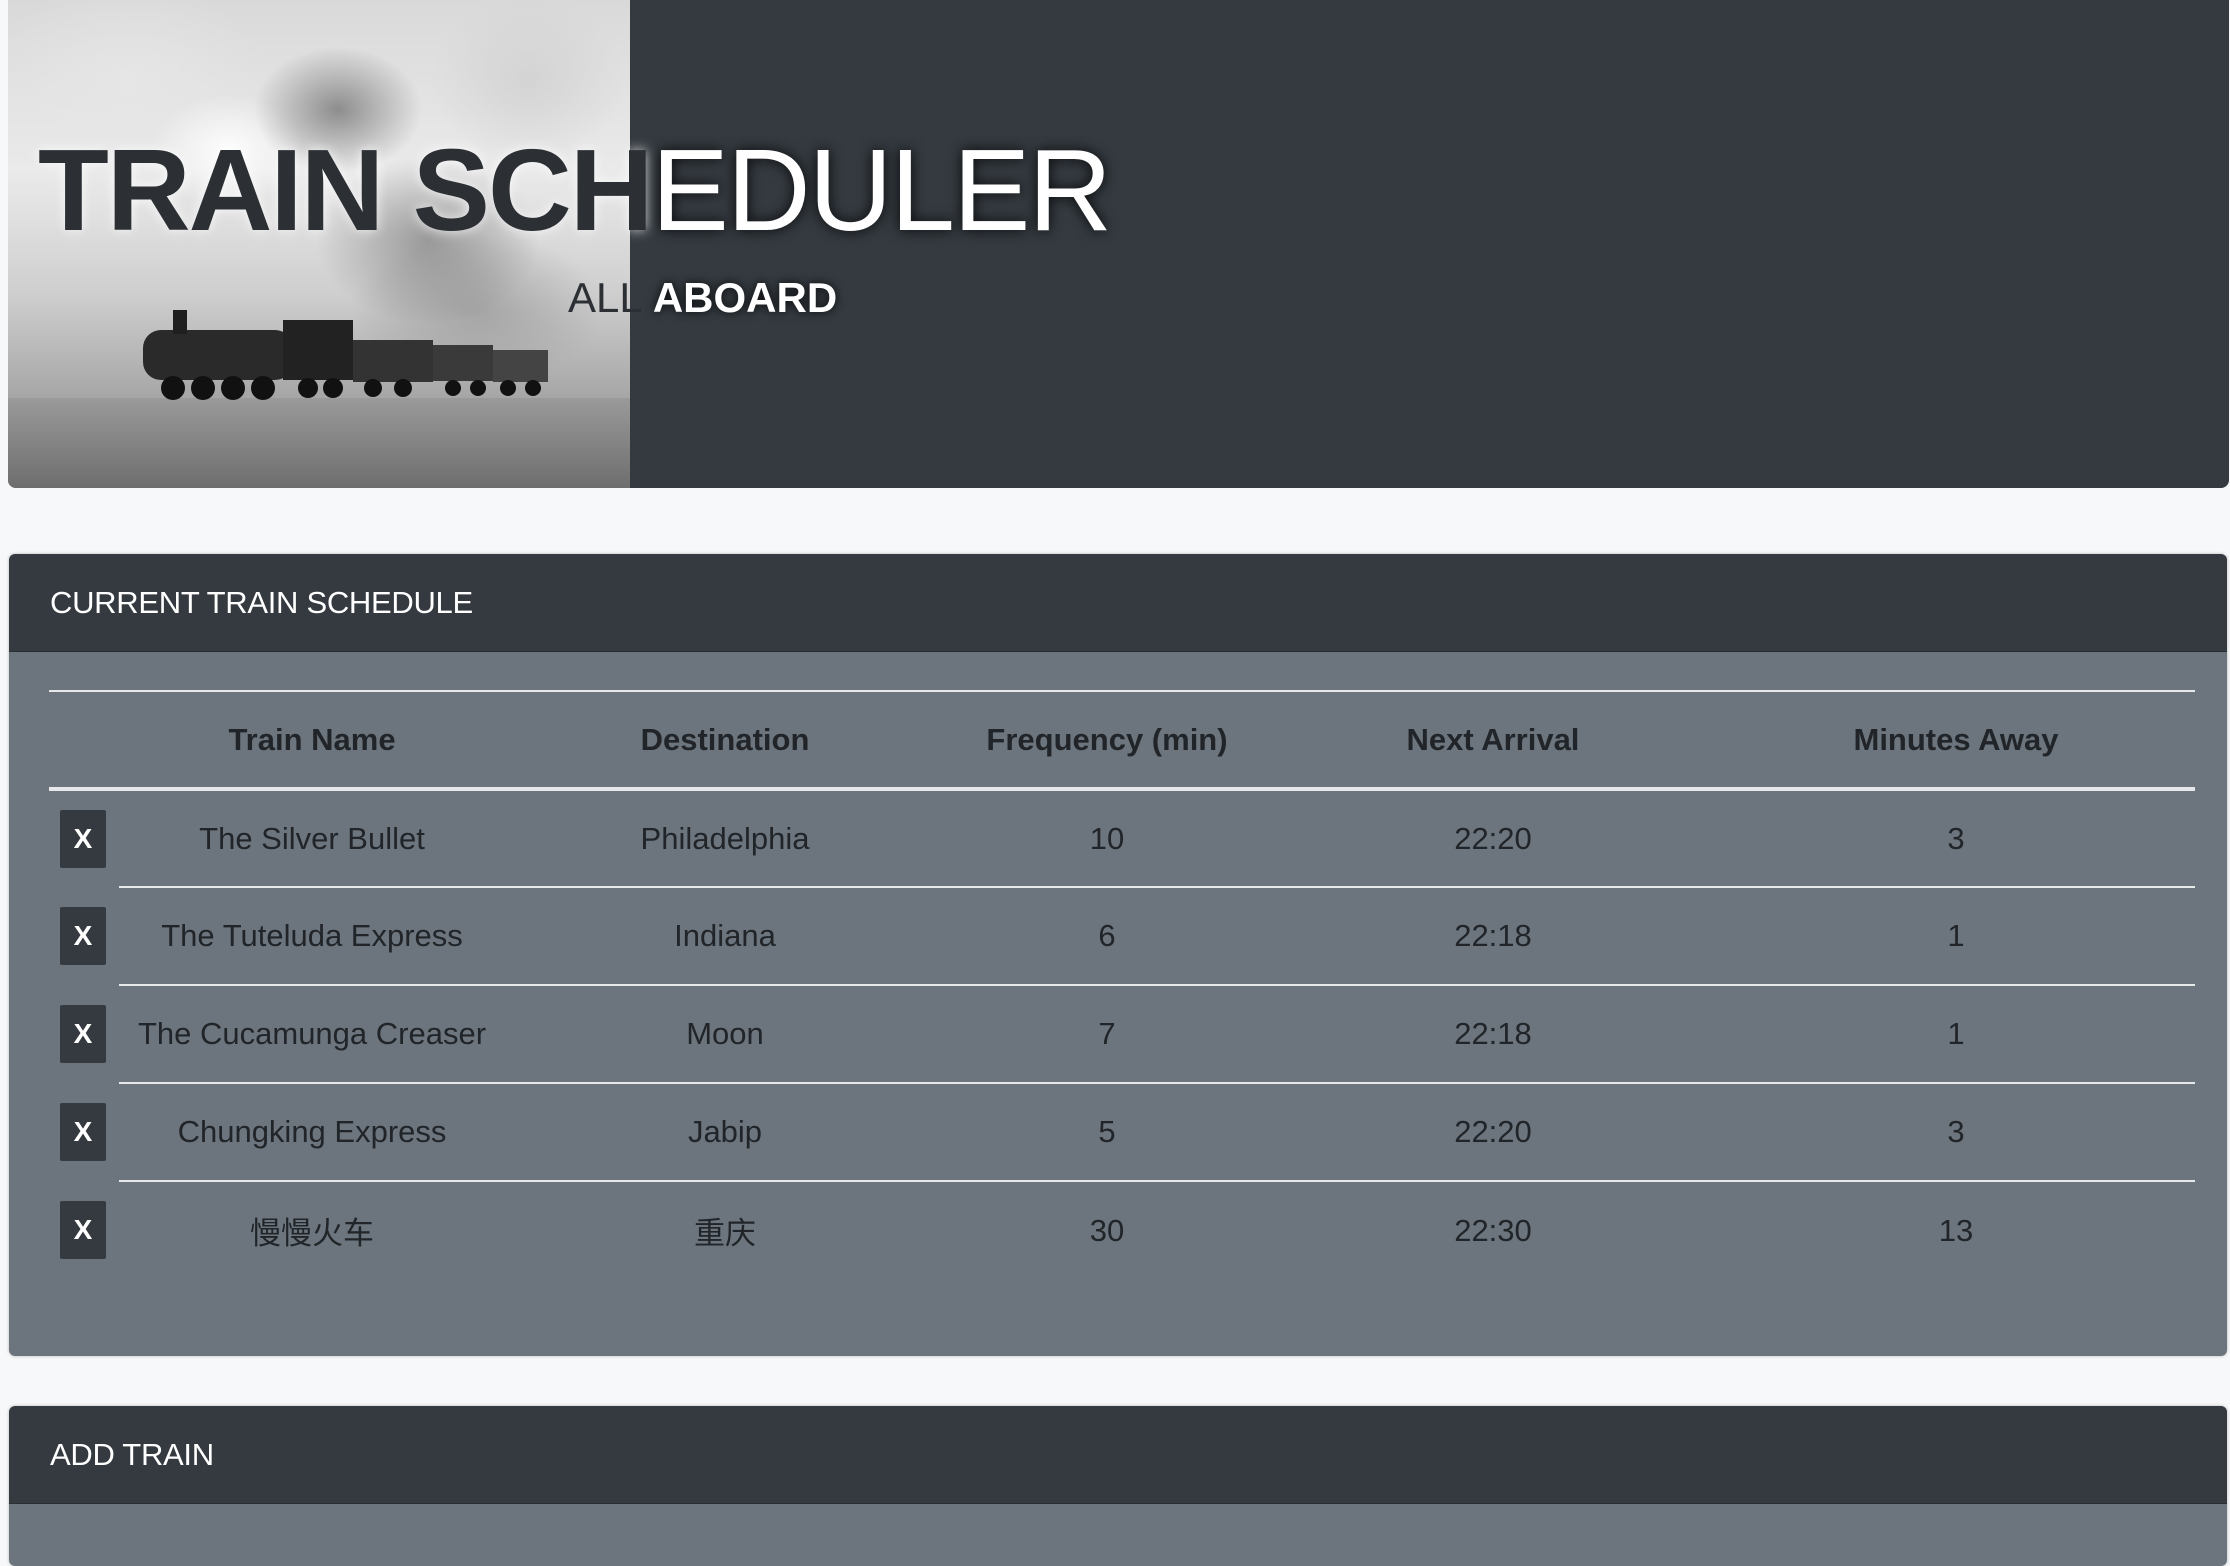 Image resolution: width=2230 pixels, height=1566 pixels. What do you see at coordinates (312, 739) in the screenshot?
I see `column-header-train-name: Train Name` at bounding box center [312, 739].